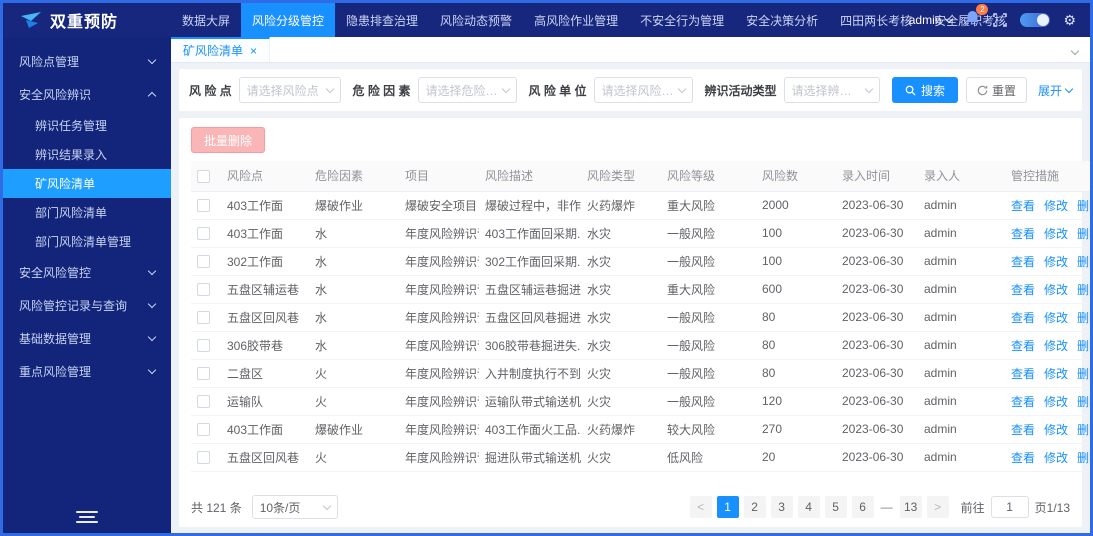 This screenshot has height=536, width=1093. What do you see at coordinates (910, 507) in the screenshot?
I see `page-button-13: 13` at bounding box center [910, 507].